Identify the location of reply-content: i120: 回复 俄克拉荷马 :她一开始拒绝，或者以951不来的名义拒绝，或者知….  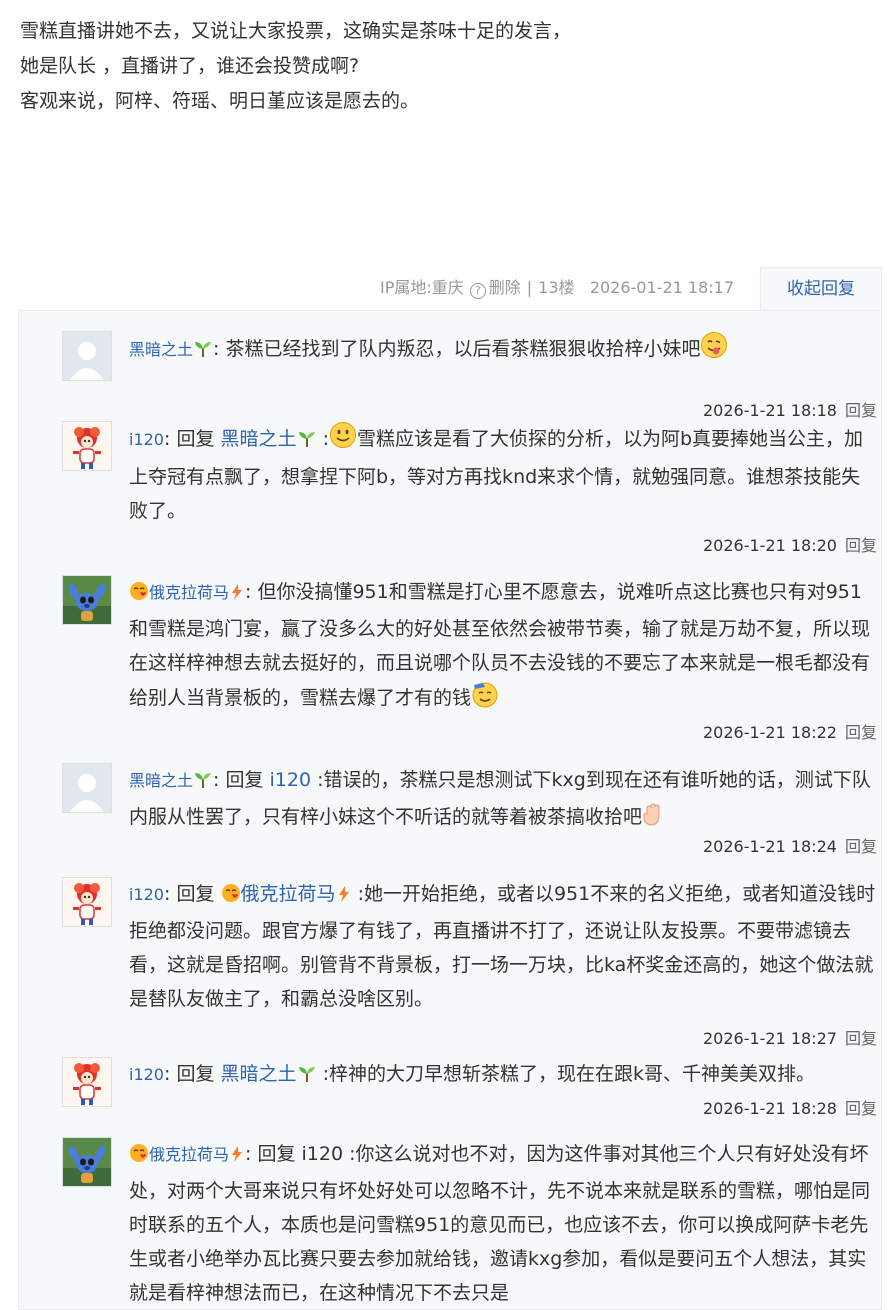
(504, 945).